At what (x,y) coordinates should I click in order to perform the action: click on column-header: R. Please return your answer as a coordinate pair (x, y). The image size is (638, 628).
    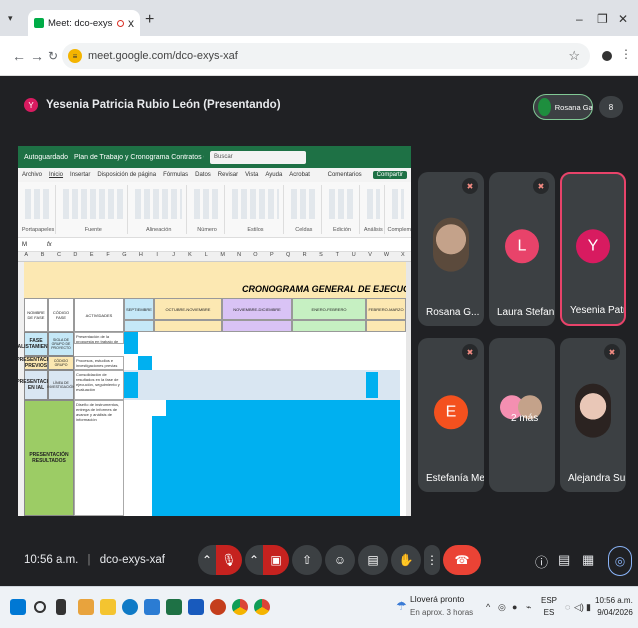
    Looking at the image, I should click on (304, 256).